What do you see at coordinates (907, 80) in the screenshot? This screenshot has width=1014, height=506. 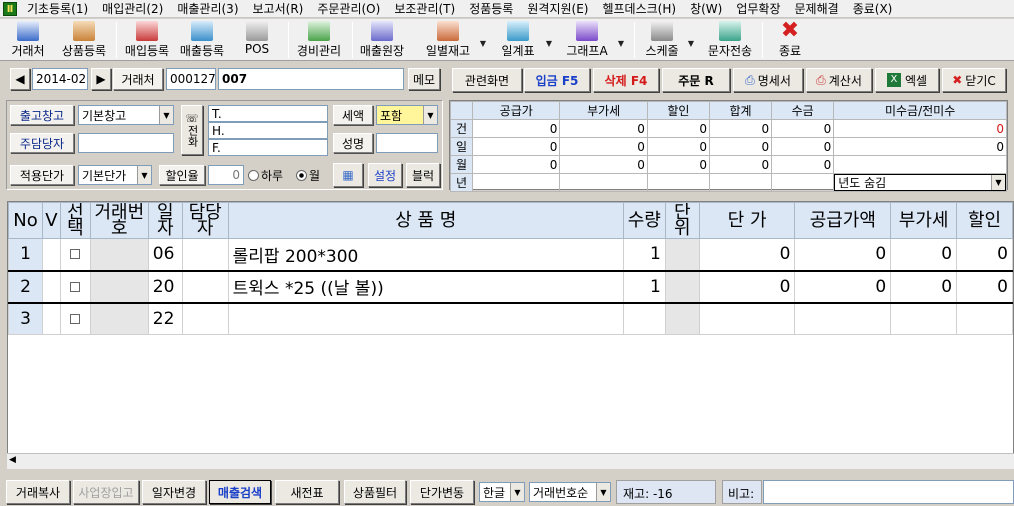 I see `excel-button: X 엑셀` at bounding box center [907, 80].